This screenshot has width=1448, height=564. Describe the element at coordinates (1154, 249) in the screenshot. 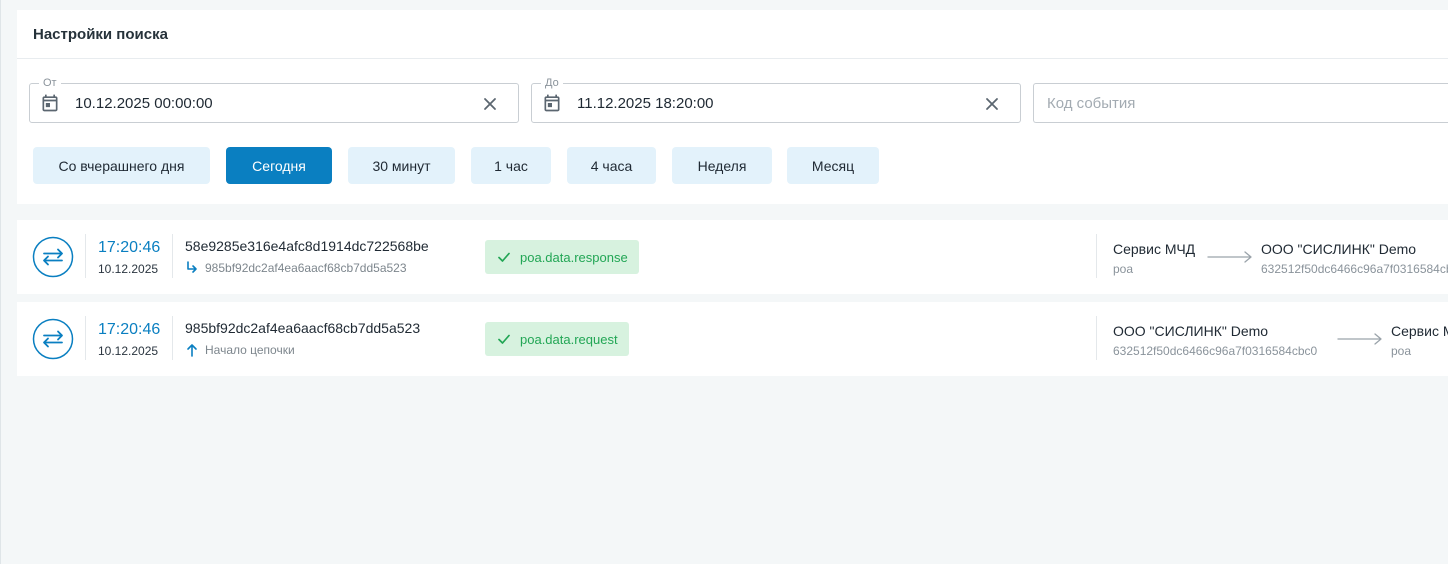

I see `sender-name: Сервис МЧД` at that location.